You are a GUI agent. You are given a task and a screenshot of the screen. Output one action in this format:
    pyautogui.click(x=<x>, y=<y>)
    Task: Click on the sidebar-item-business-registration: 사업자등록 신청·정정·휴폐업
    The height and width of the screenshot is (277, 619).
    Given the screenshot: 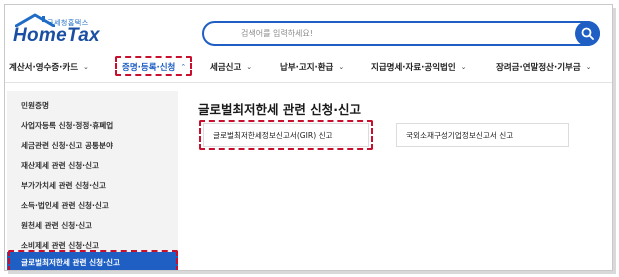 What is the action you would take?
    pyautogui.click(x=92, y=125)
    